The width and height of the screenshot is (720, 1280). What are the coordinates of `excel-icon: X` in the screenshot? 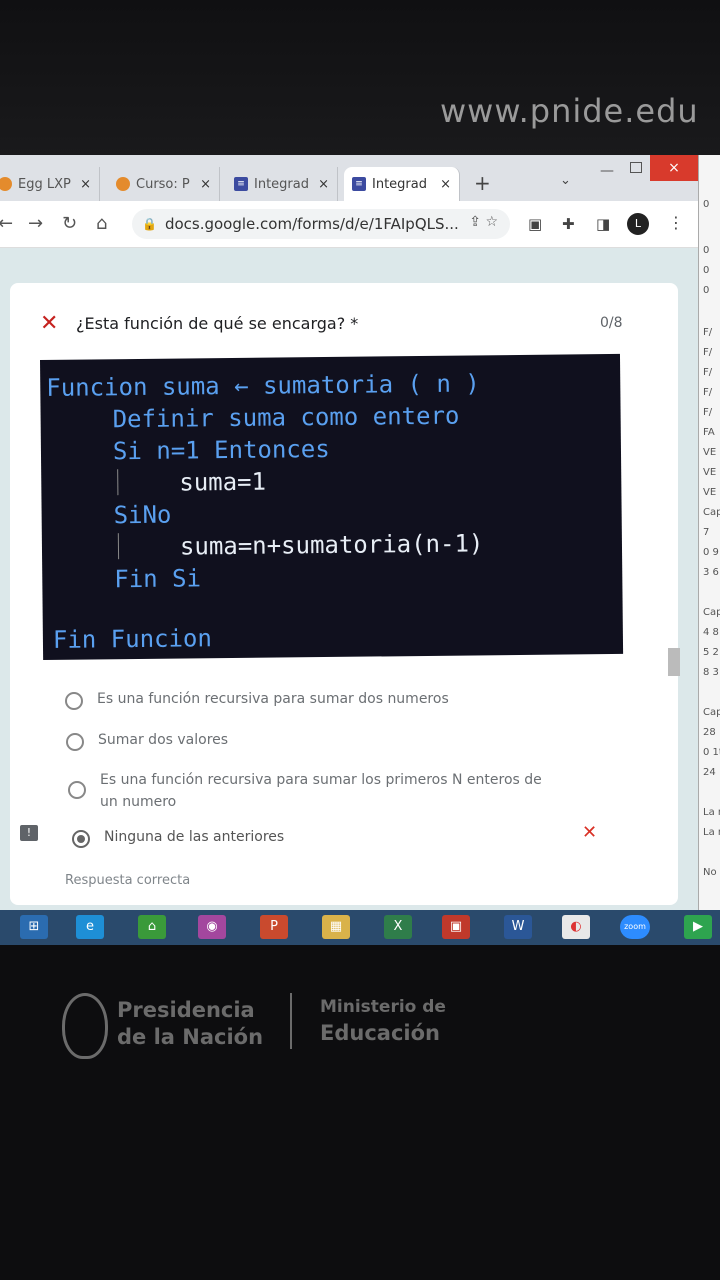 It's located at (398, 927).